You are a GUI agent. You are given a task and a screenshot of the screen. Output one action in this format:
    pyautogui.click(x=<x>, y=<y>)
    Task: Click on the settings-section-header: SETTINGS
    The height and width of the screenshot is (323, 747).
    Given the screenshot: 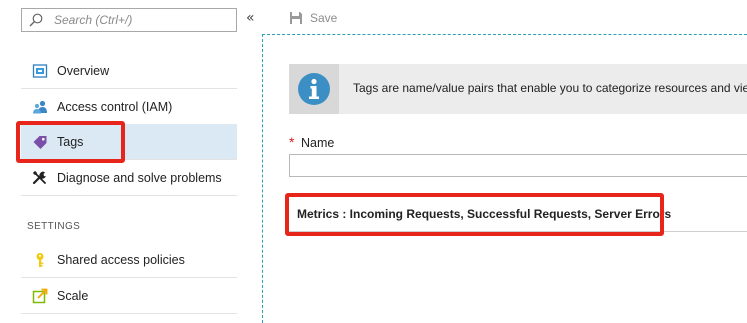 What is the action you would take?
    pyautogui.click(x=54, y=226)
    